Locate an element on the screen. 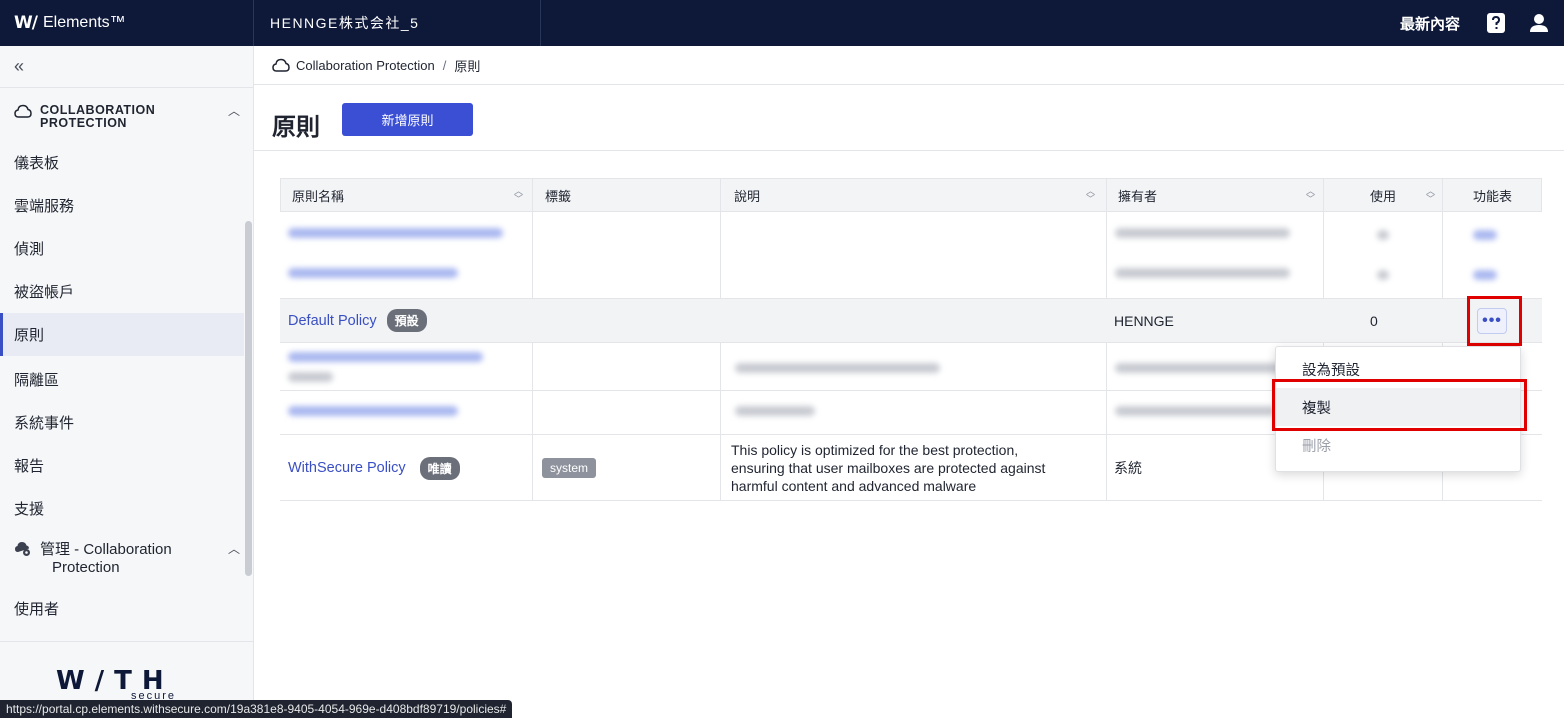 This screenshot has width=1564, height=718. table-row is located at coordinates (911, 320).